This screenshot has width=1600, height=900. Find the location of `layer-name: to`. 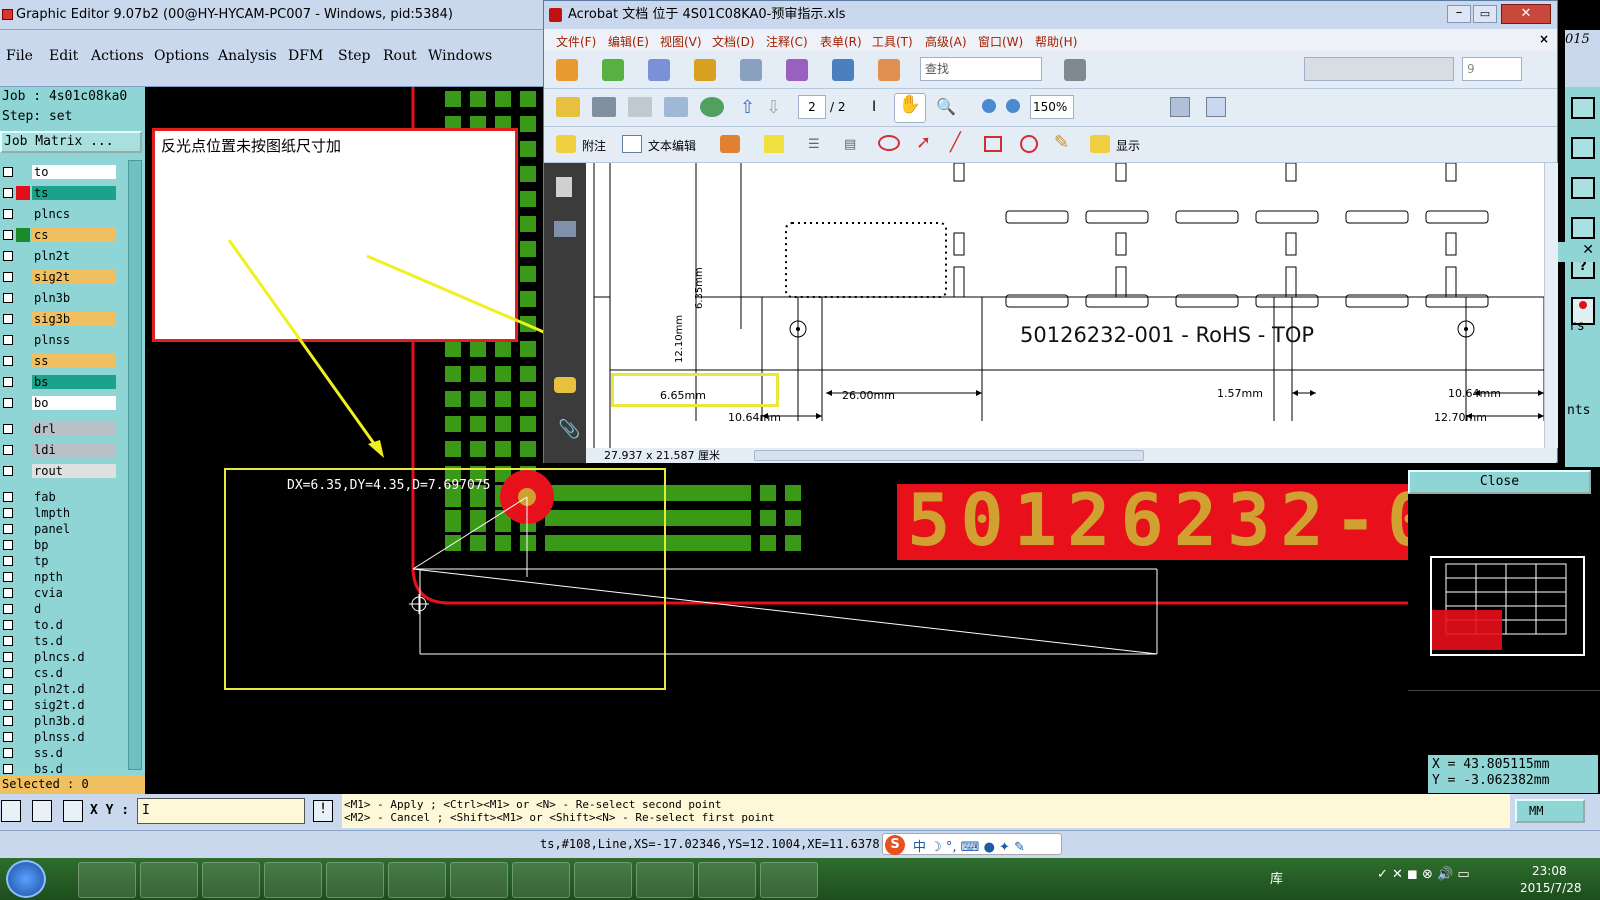

layer-name: to is located at coordinates (74, 172).